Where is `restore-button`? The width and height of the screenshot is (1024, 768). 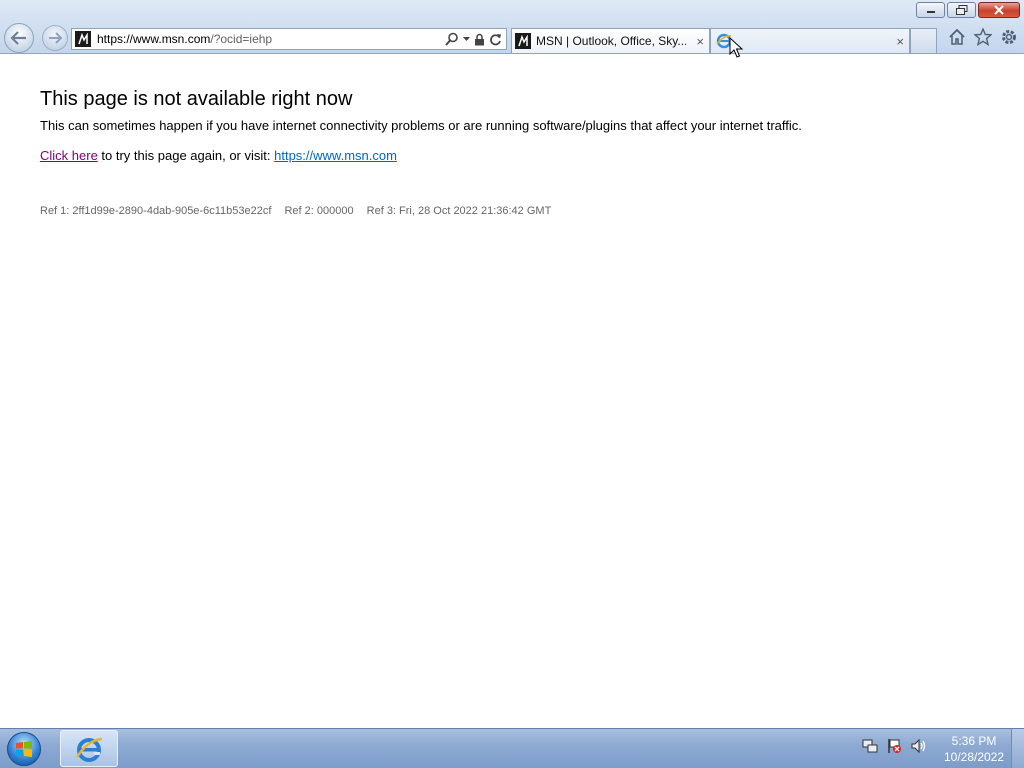 restore-button is located at coordinates (961, 10).